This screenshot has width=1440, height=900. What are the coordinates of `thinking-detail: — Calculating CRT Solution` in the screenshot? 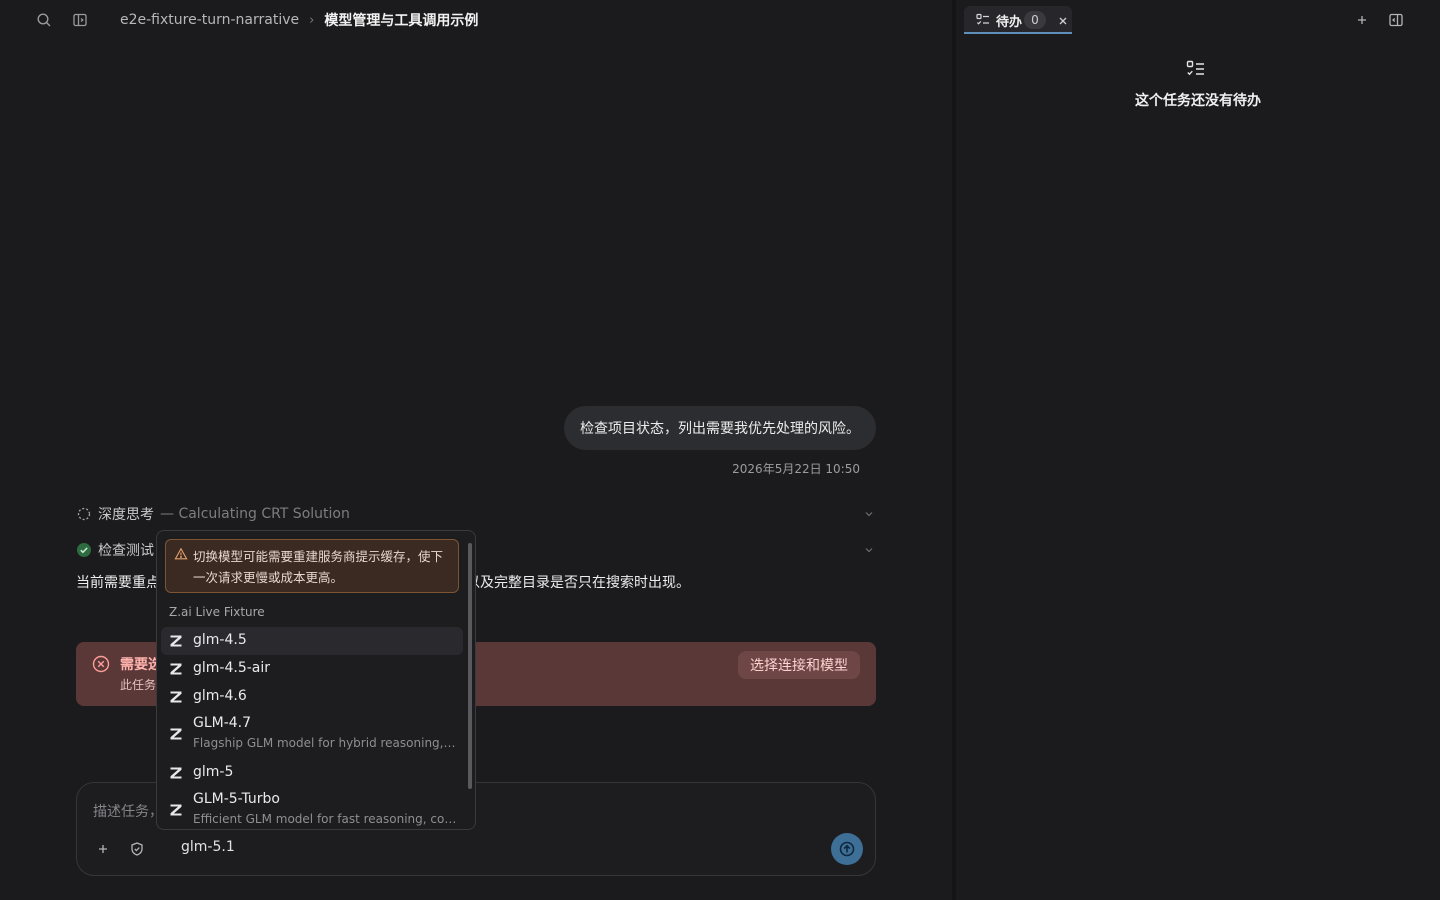 It's located at (255, 514).